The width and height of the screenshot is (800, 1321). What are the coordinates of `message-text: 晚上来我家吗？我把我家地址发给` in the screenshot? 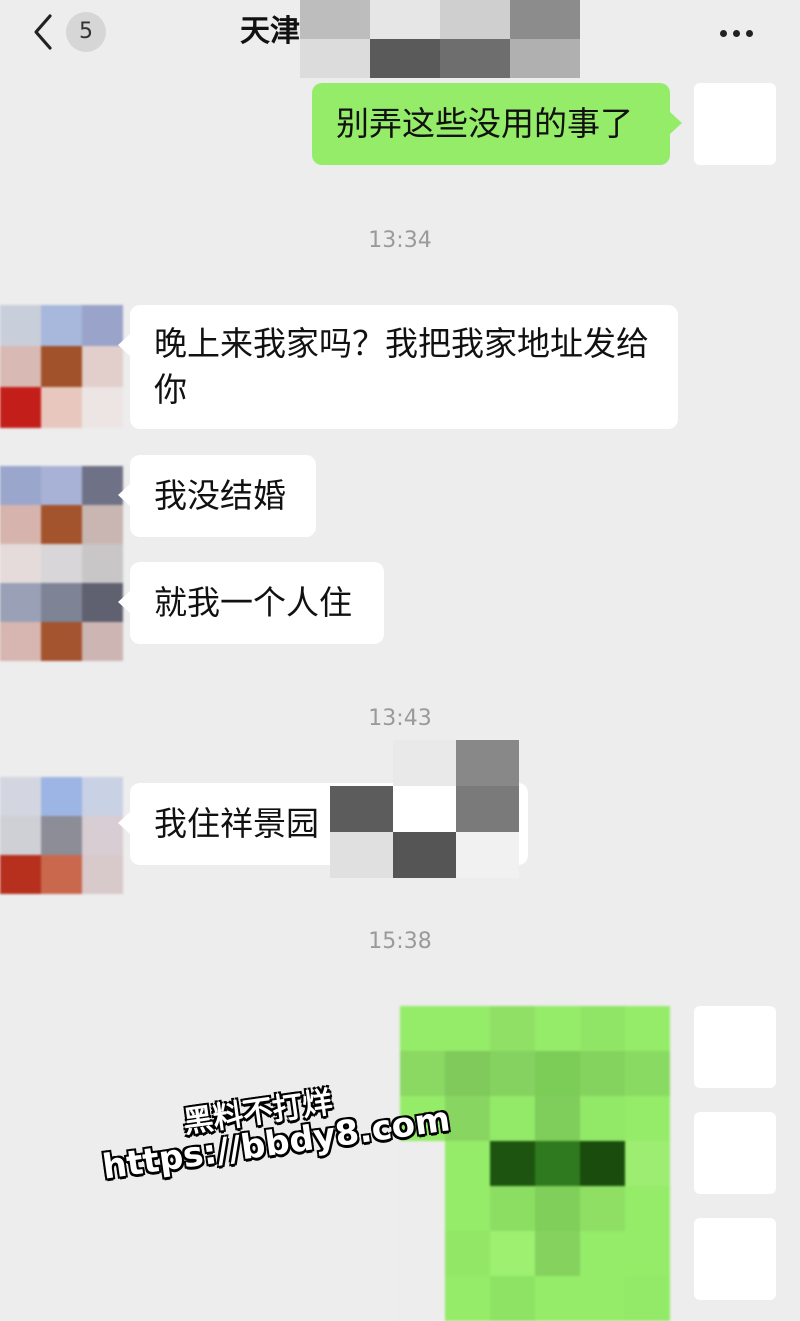 It's located at (401, 343).